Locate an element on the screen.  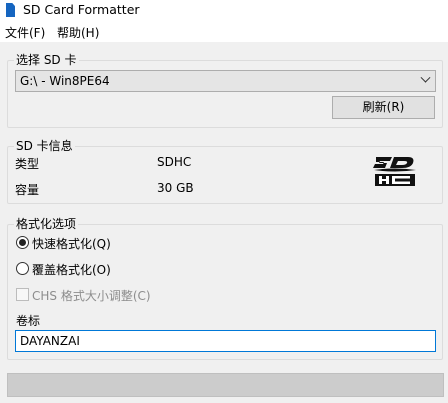
title-bar: SD Card Formatter is located at coordinates (224, 11).